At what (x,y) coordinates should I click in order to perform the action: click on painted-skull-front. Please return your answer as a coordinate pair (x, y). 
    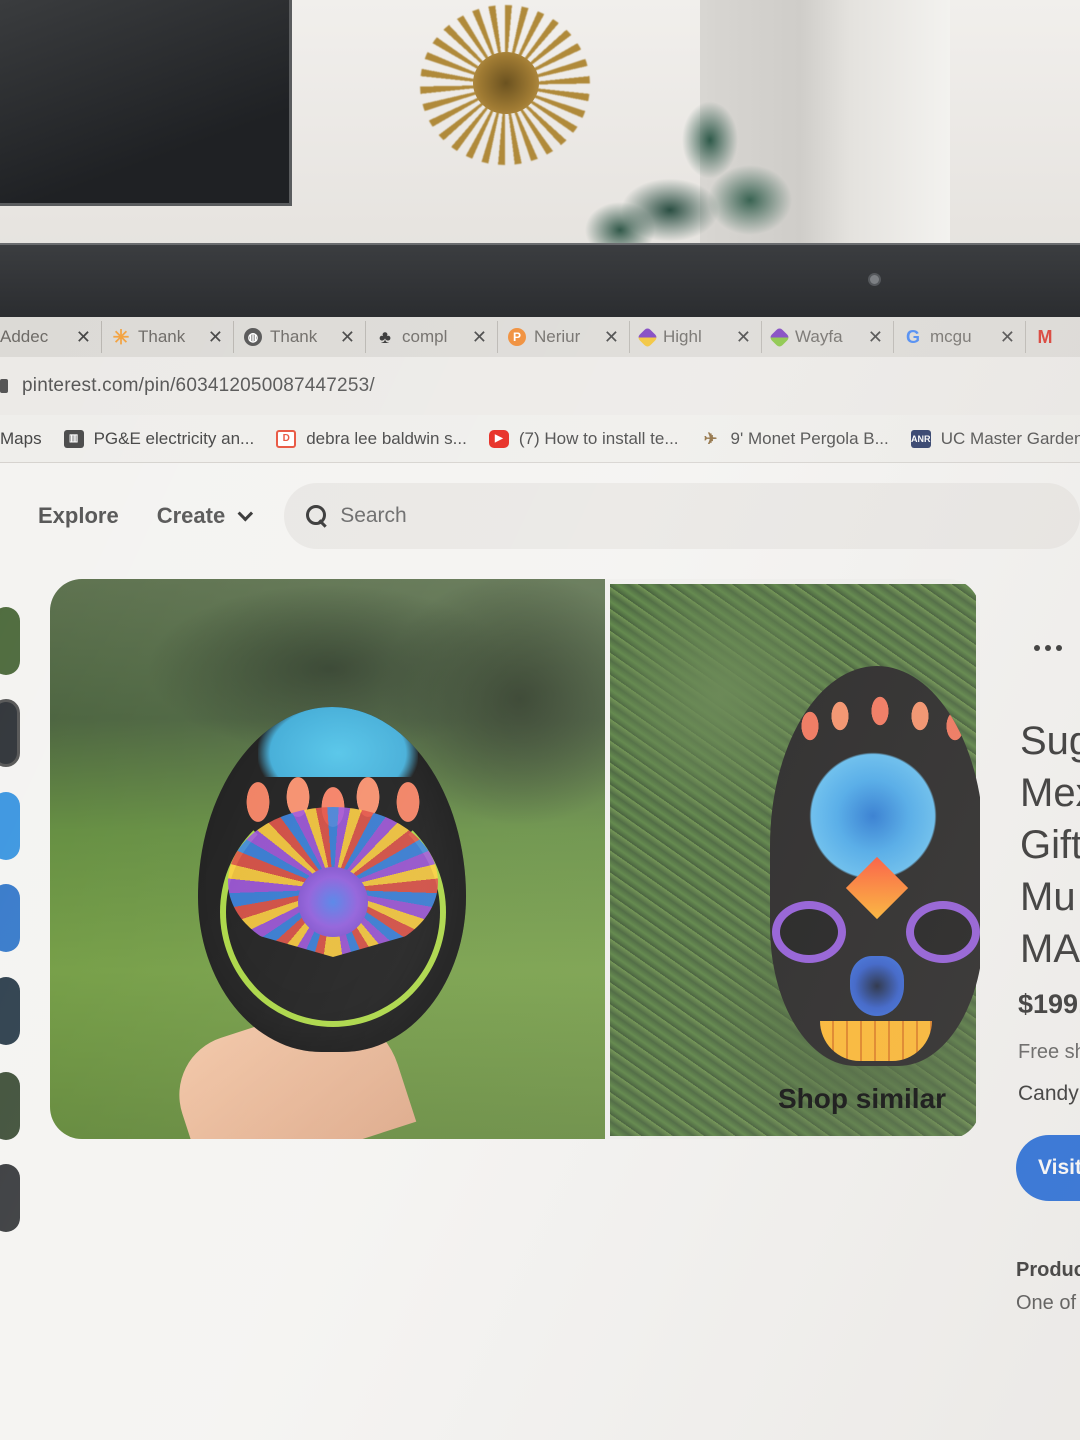
    Looking at the image, I should click on (875, 866).